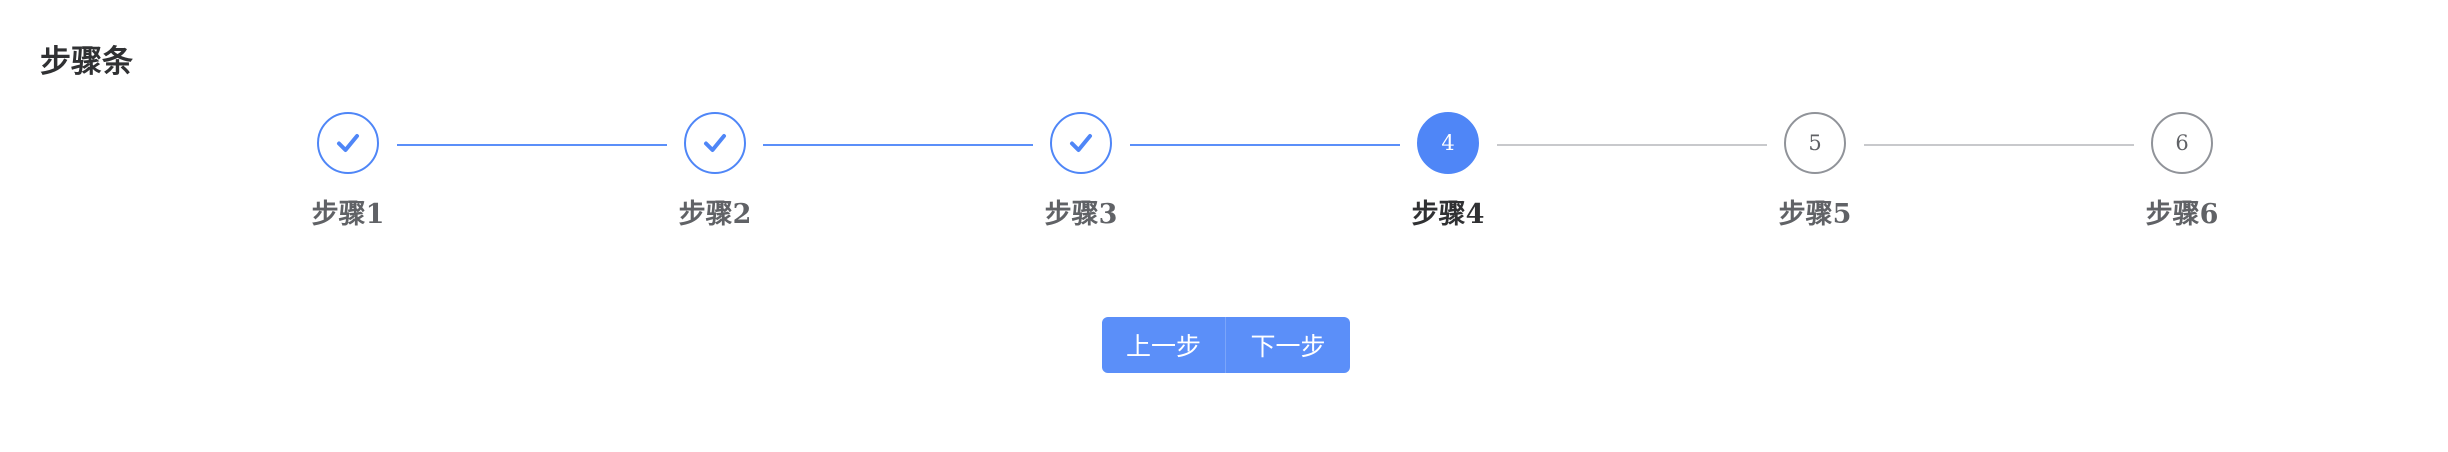  What do you see at coordinates (1815, 214) in the screenshot?
I see `step-5-label: 步骤5` at bounding box center [1815, 214].